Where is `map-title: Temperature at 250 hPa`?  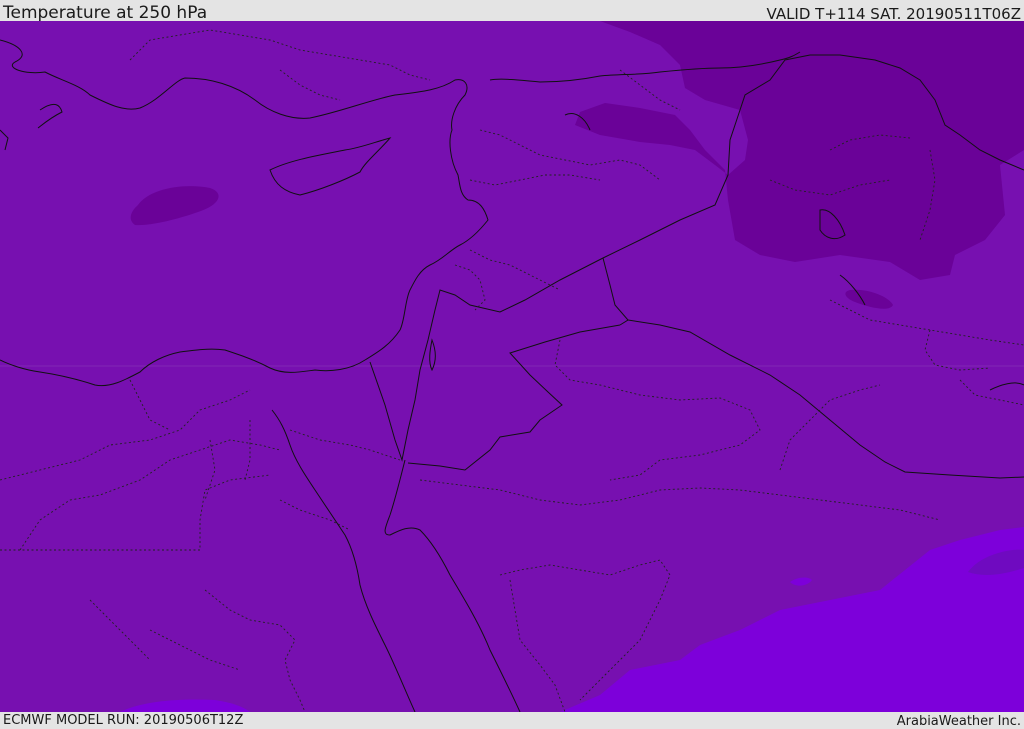 map-title: Temperature at 250 hPa is located at coordinates (105, 13).